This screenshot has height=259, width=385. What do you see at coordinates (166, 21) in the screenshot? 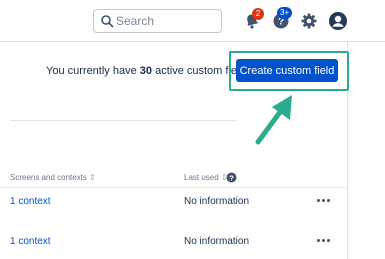
I see `search-input` at bounding box center [166, 21].